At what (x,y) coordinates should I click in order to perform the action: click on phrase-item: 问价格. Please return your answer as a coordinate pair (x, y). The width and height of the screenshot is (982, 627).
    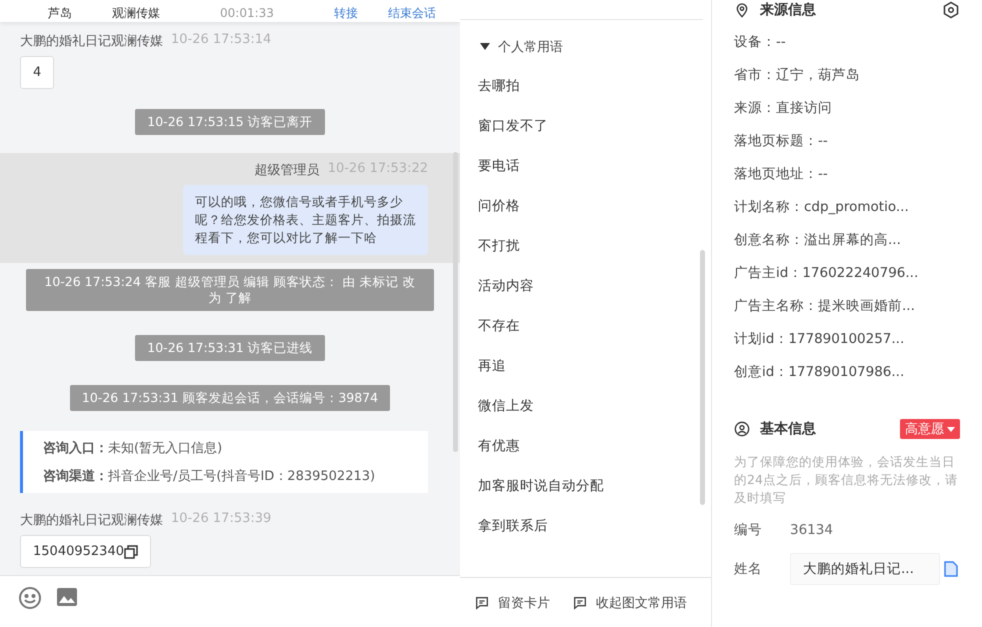
    Looking at the image, I should click on (594, 206).